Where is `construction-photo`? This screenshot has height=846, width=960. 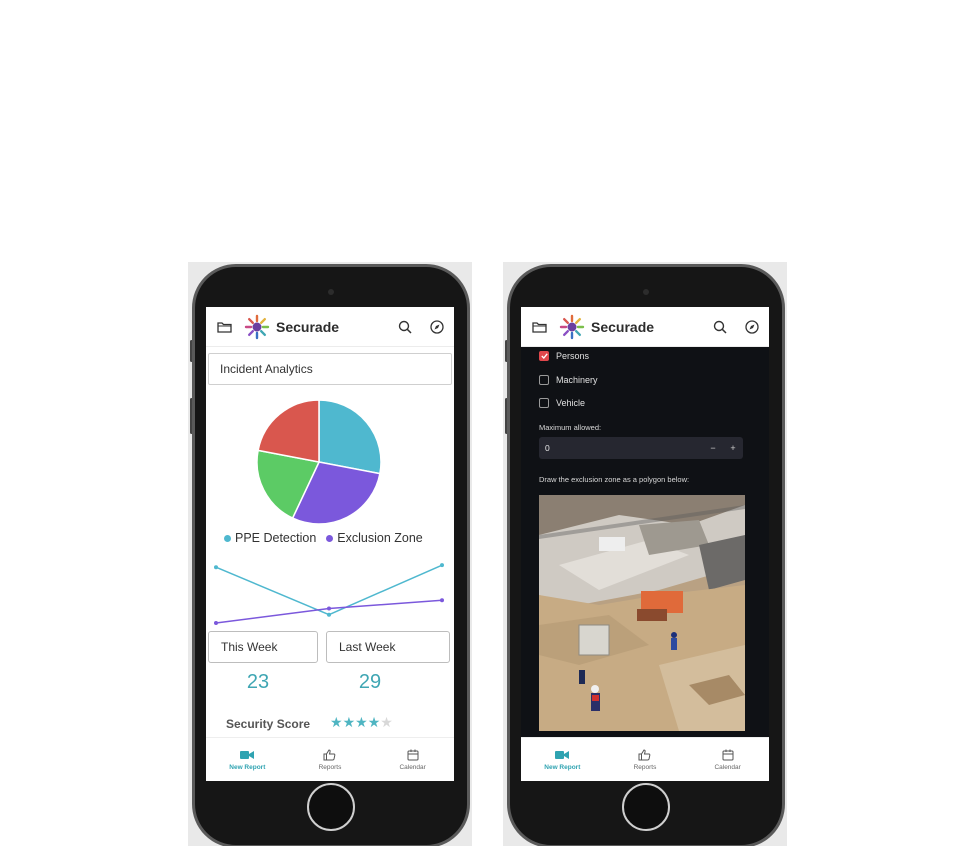
construction-photo is located at coordinates (642, 613).